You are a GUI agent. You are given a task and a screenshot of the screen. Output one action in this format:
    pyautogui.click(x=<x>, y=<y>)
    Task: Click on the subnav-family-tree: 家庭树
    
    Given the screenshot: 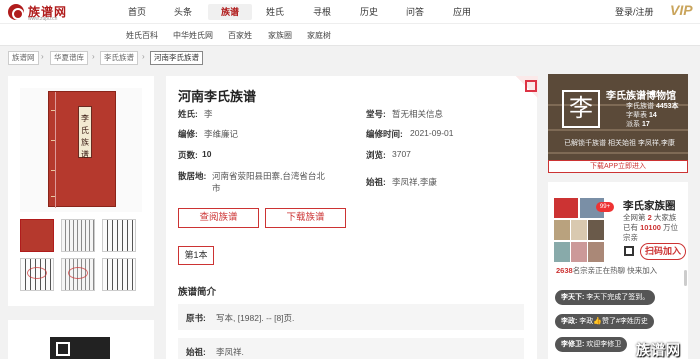 What is the action you would take?
    pyautogui.click(x=319, y=35)
    